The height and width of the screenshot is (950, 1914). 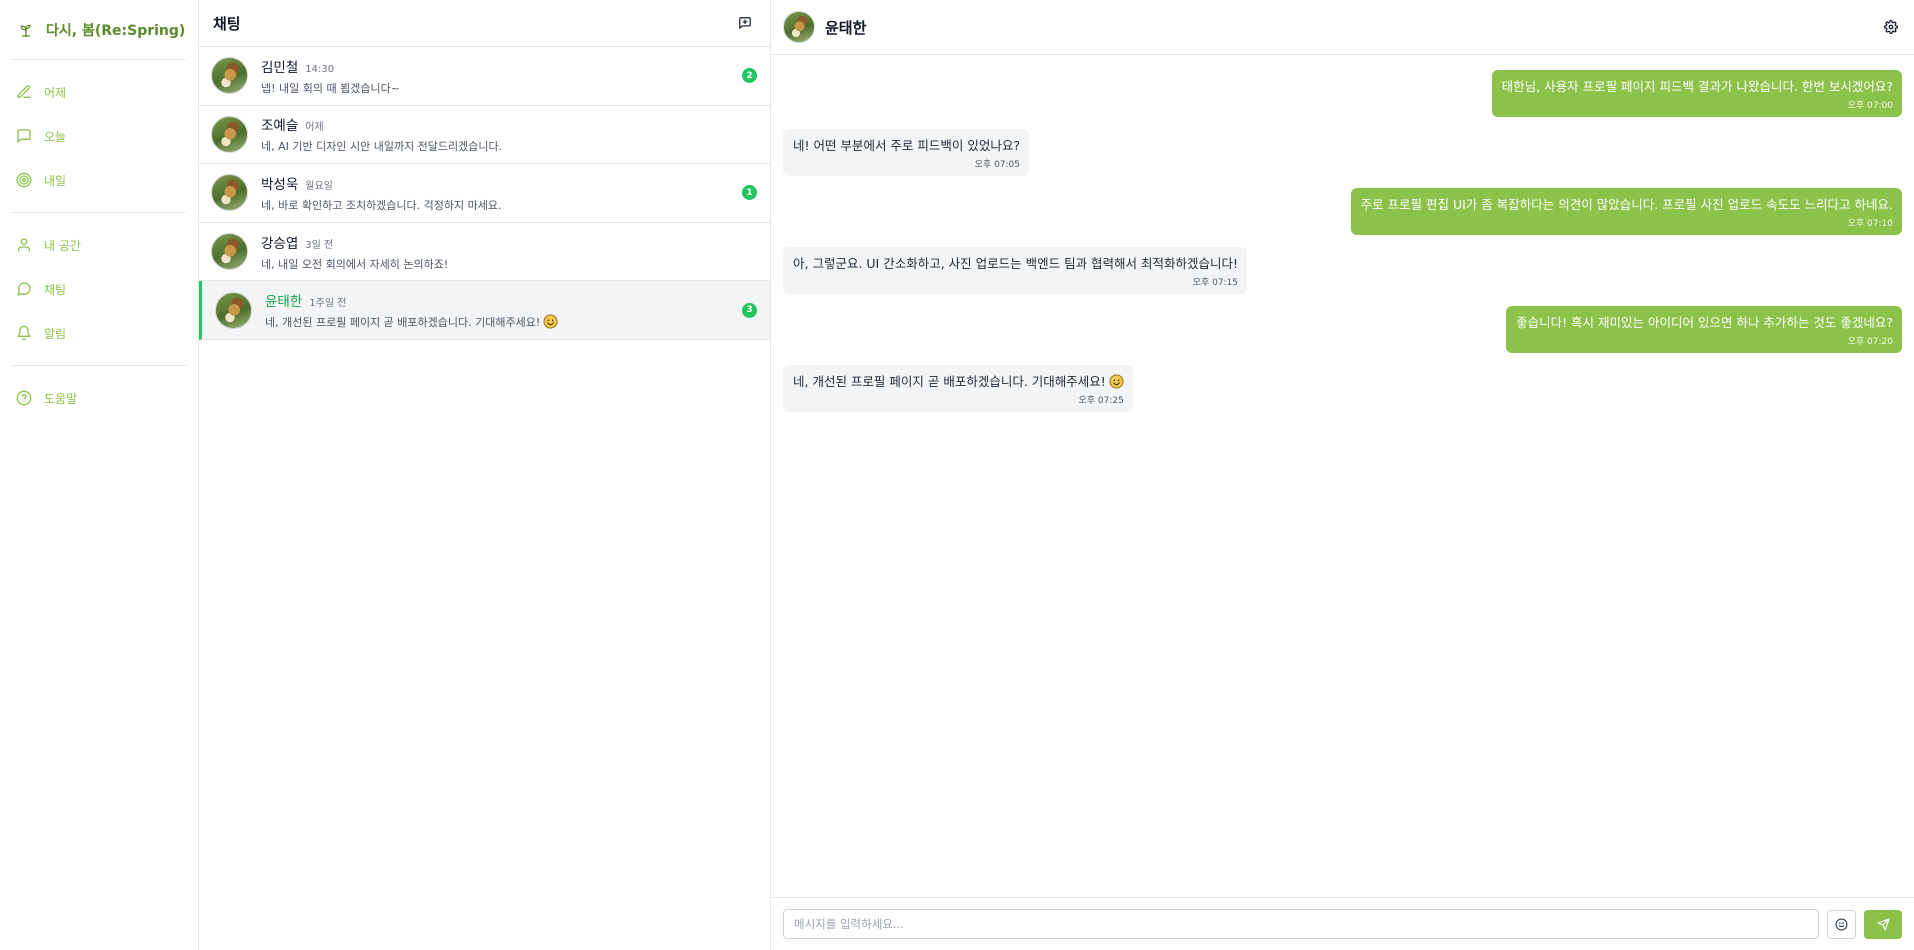 I want to click on nav-item-label: 알림, so click(x=55, y=333).